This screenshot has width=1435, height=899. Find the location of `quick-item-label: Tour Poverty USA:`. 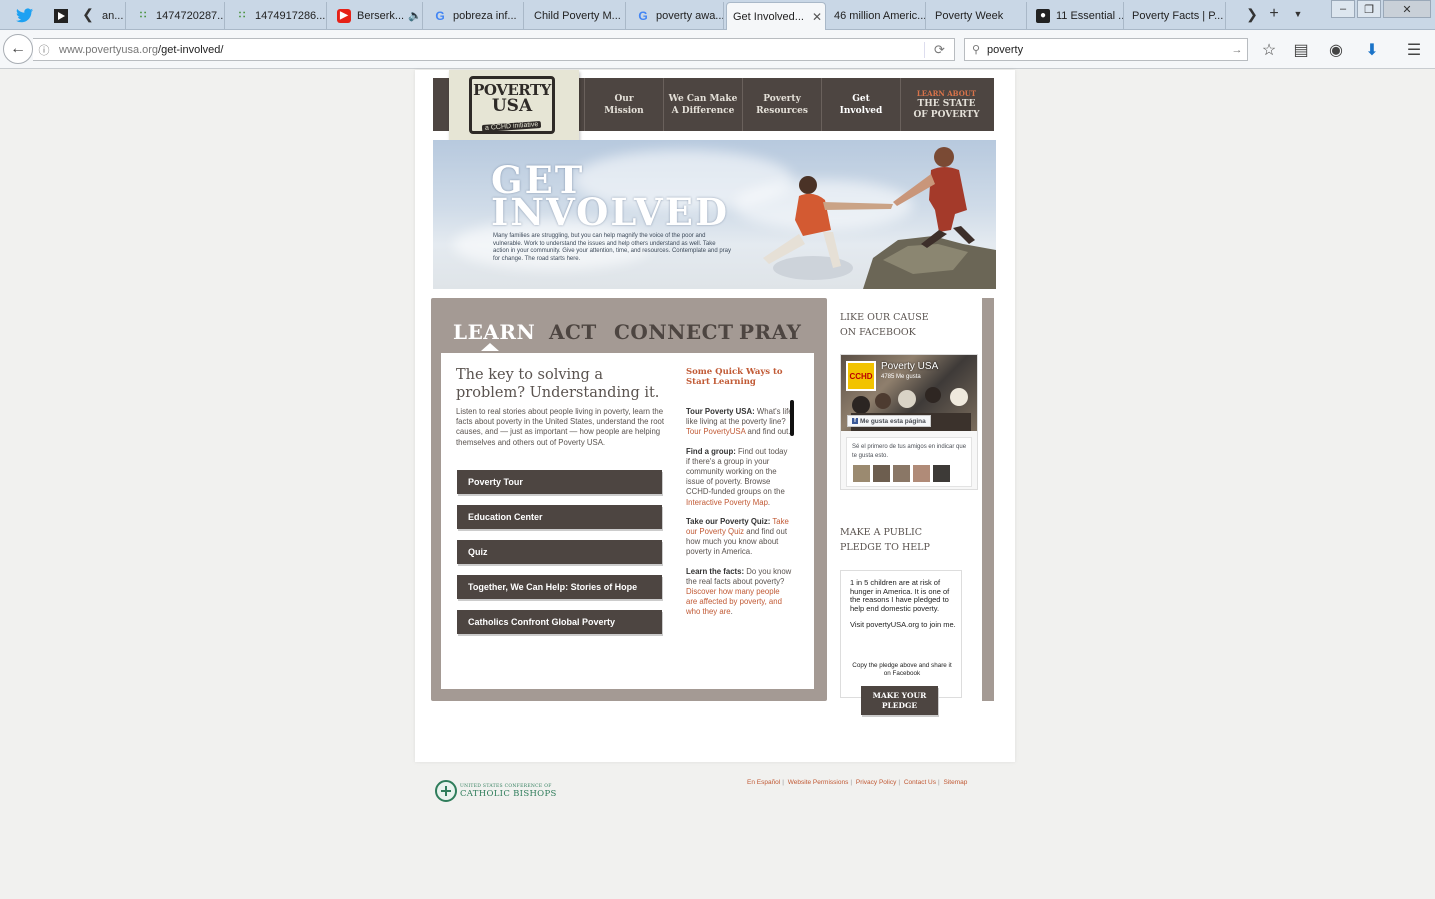

quick-item-label: Tour Poverty USA: is located at coordinates (720, 411).